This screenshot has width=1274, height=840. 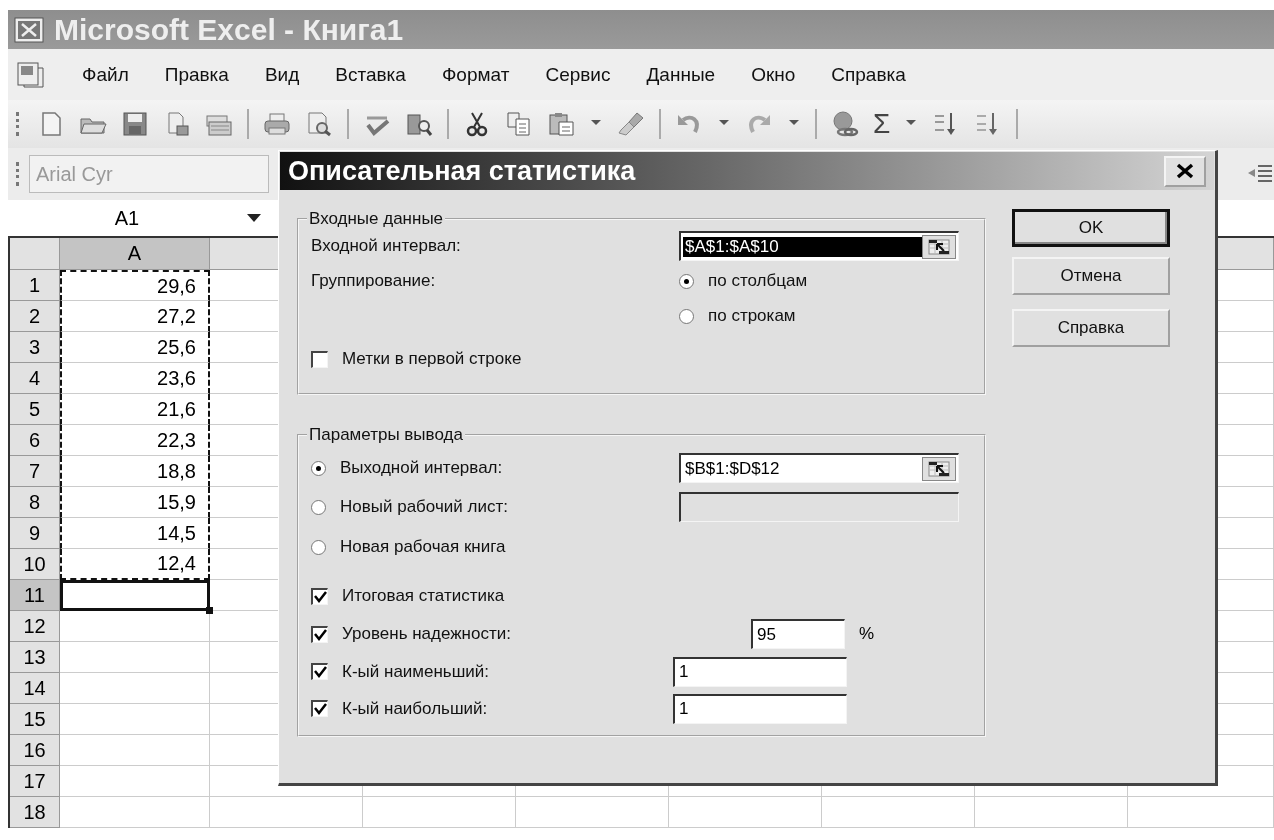 I want to click on checkbox-label: Итоговая статистика, so click(x=423, y=596).